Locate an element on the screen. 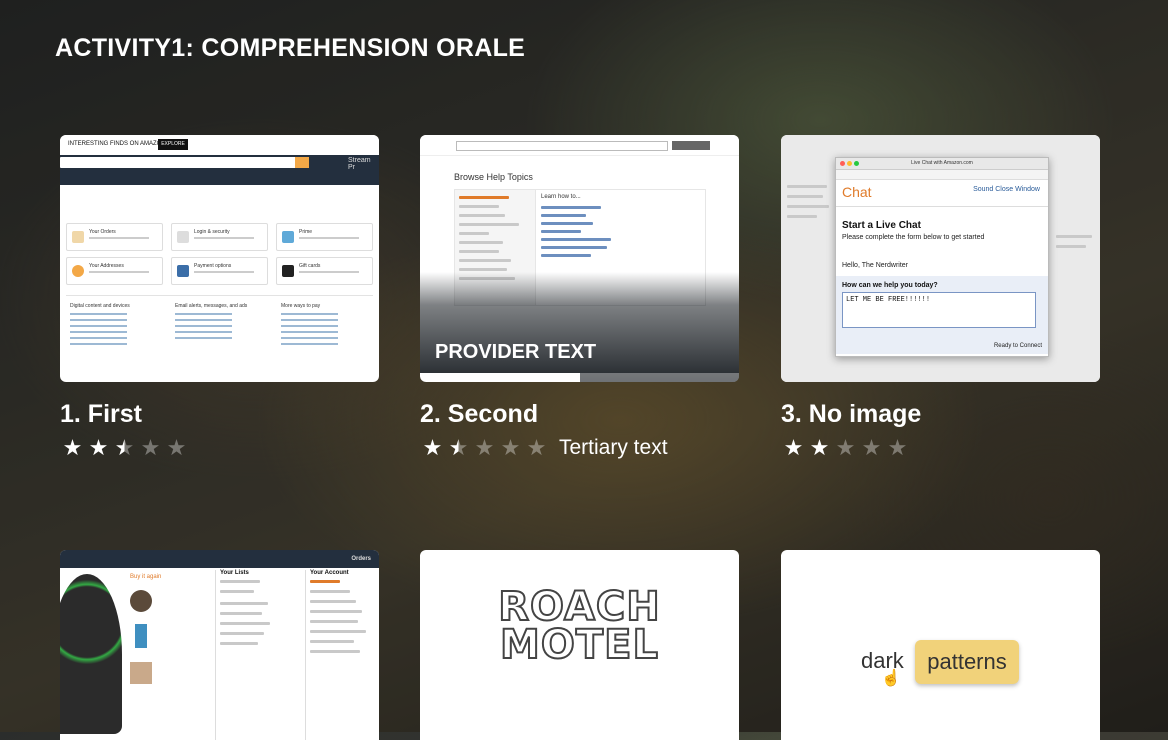  tile-addresses: Your Addresses is located at coordinates (114, 271).